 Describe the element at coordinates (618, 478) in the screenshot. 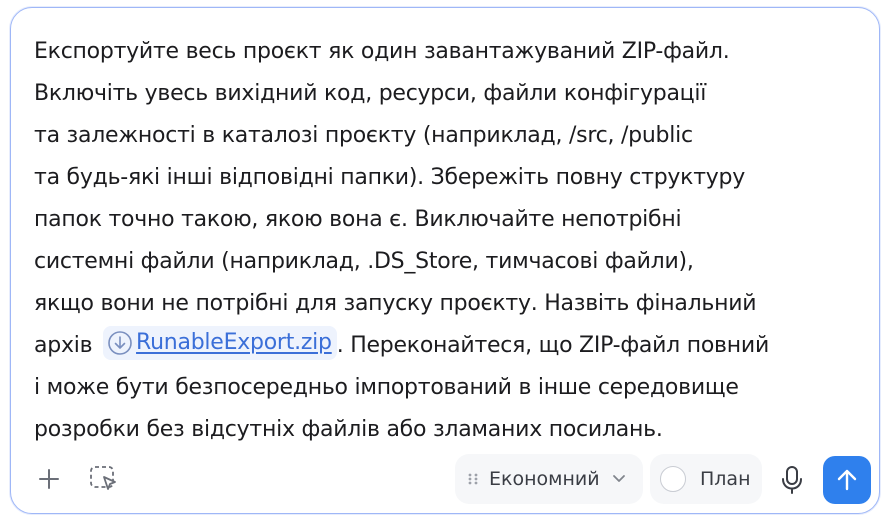

I see `chevron-down-icon` at that location.